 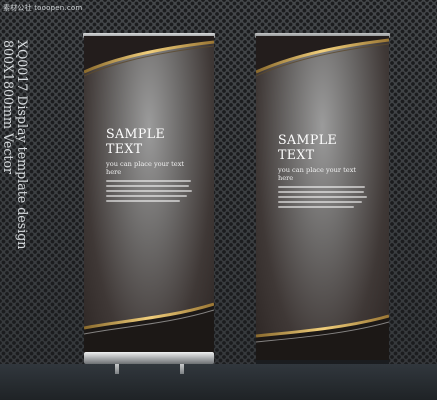 I want to click on banner-1-stand-leg-left, so click(x=117, y=369).